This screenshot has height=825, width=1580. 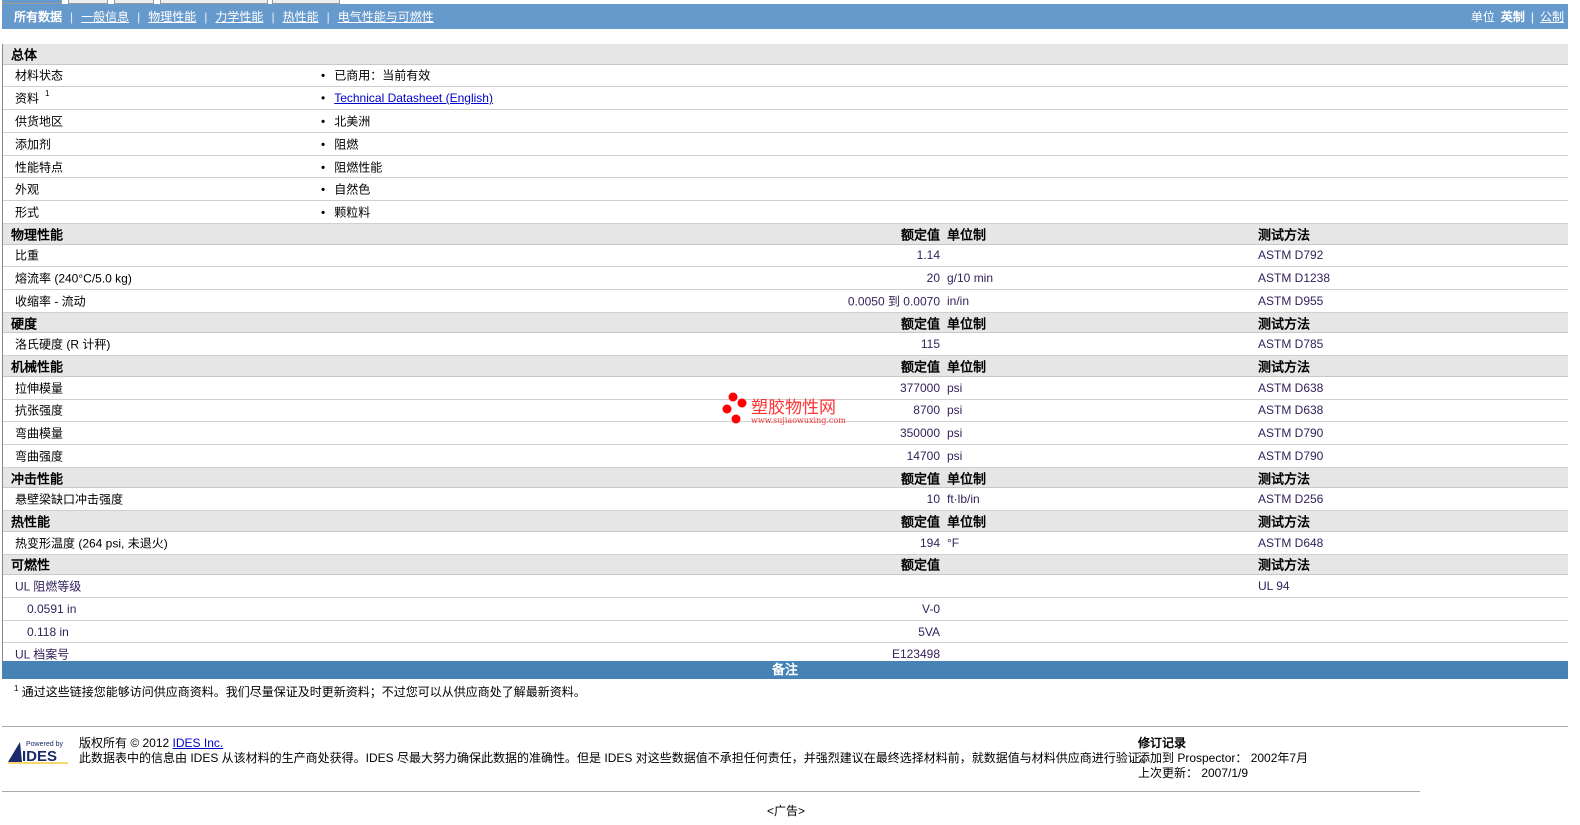 I want to click on row-label: 资料, so click(x=27, y=98).